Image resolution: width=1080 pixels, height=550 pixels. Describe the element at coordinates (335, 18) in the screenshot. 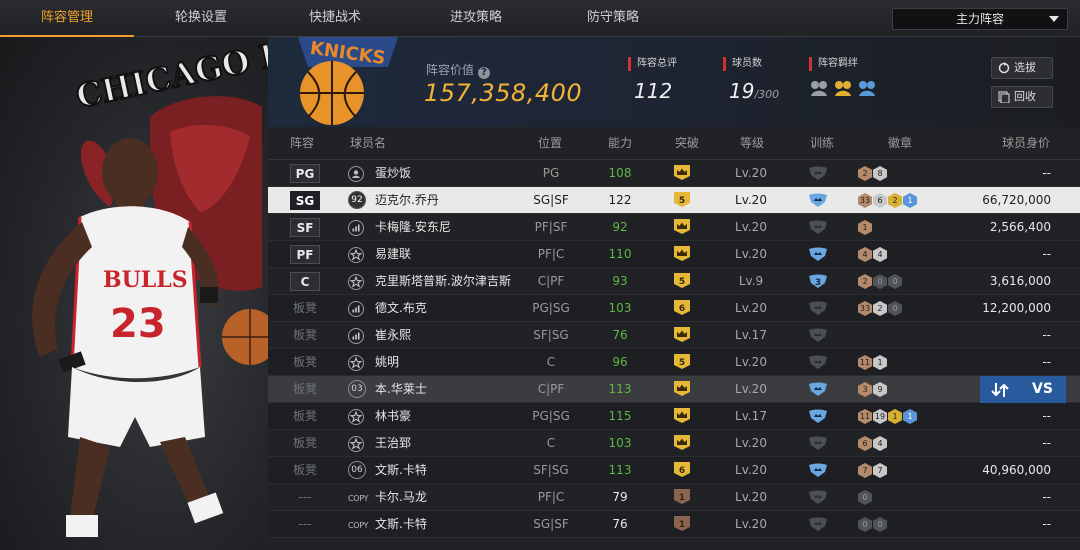

I see `tab-quick-tactics: 快捷战术` at that location.